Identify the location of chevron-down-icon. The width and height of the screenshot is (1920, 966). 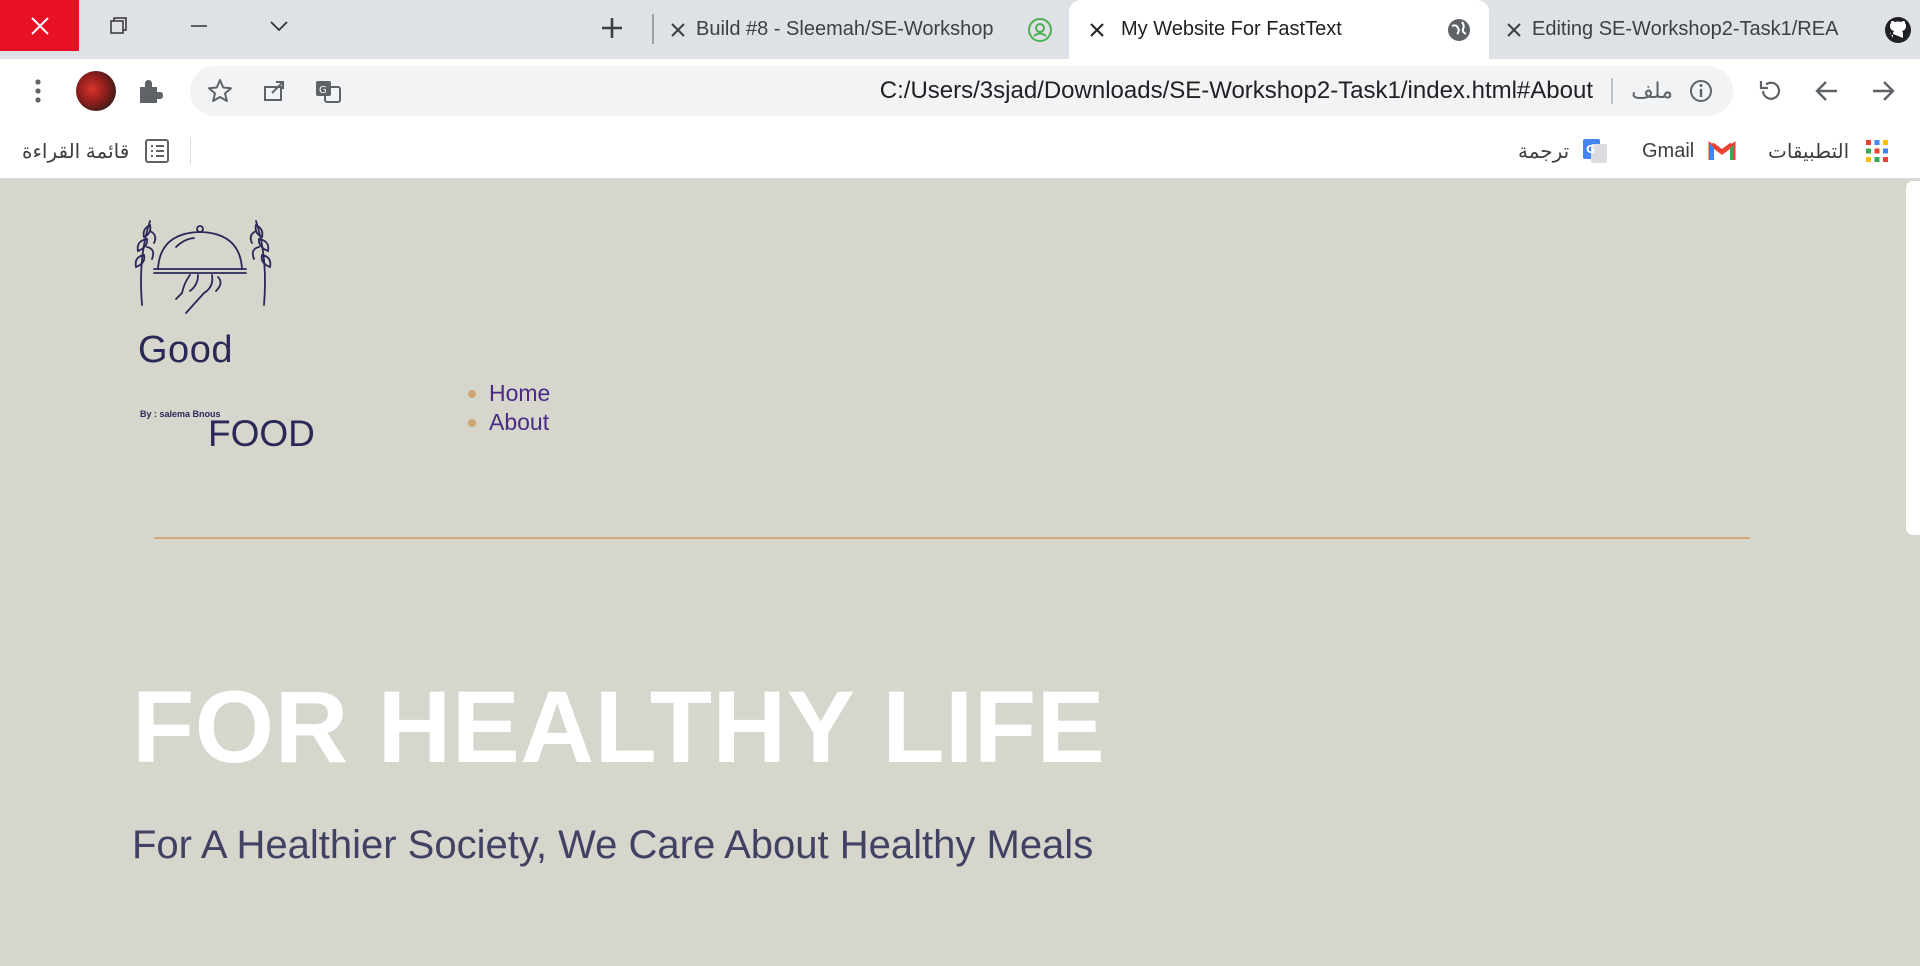
(279, 25).